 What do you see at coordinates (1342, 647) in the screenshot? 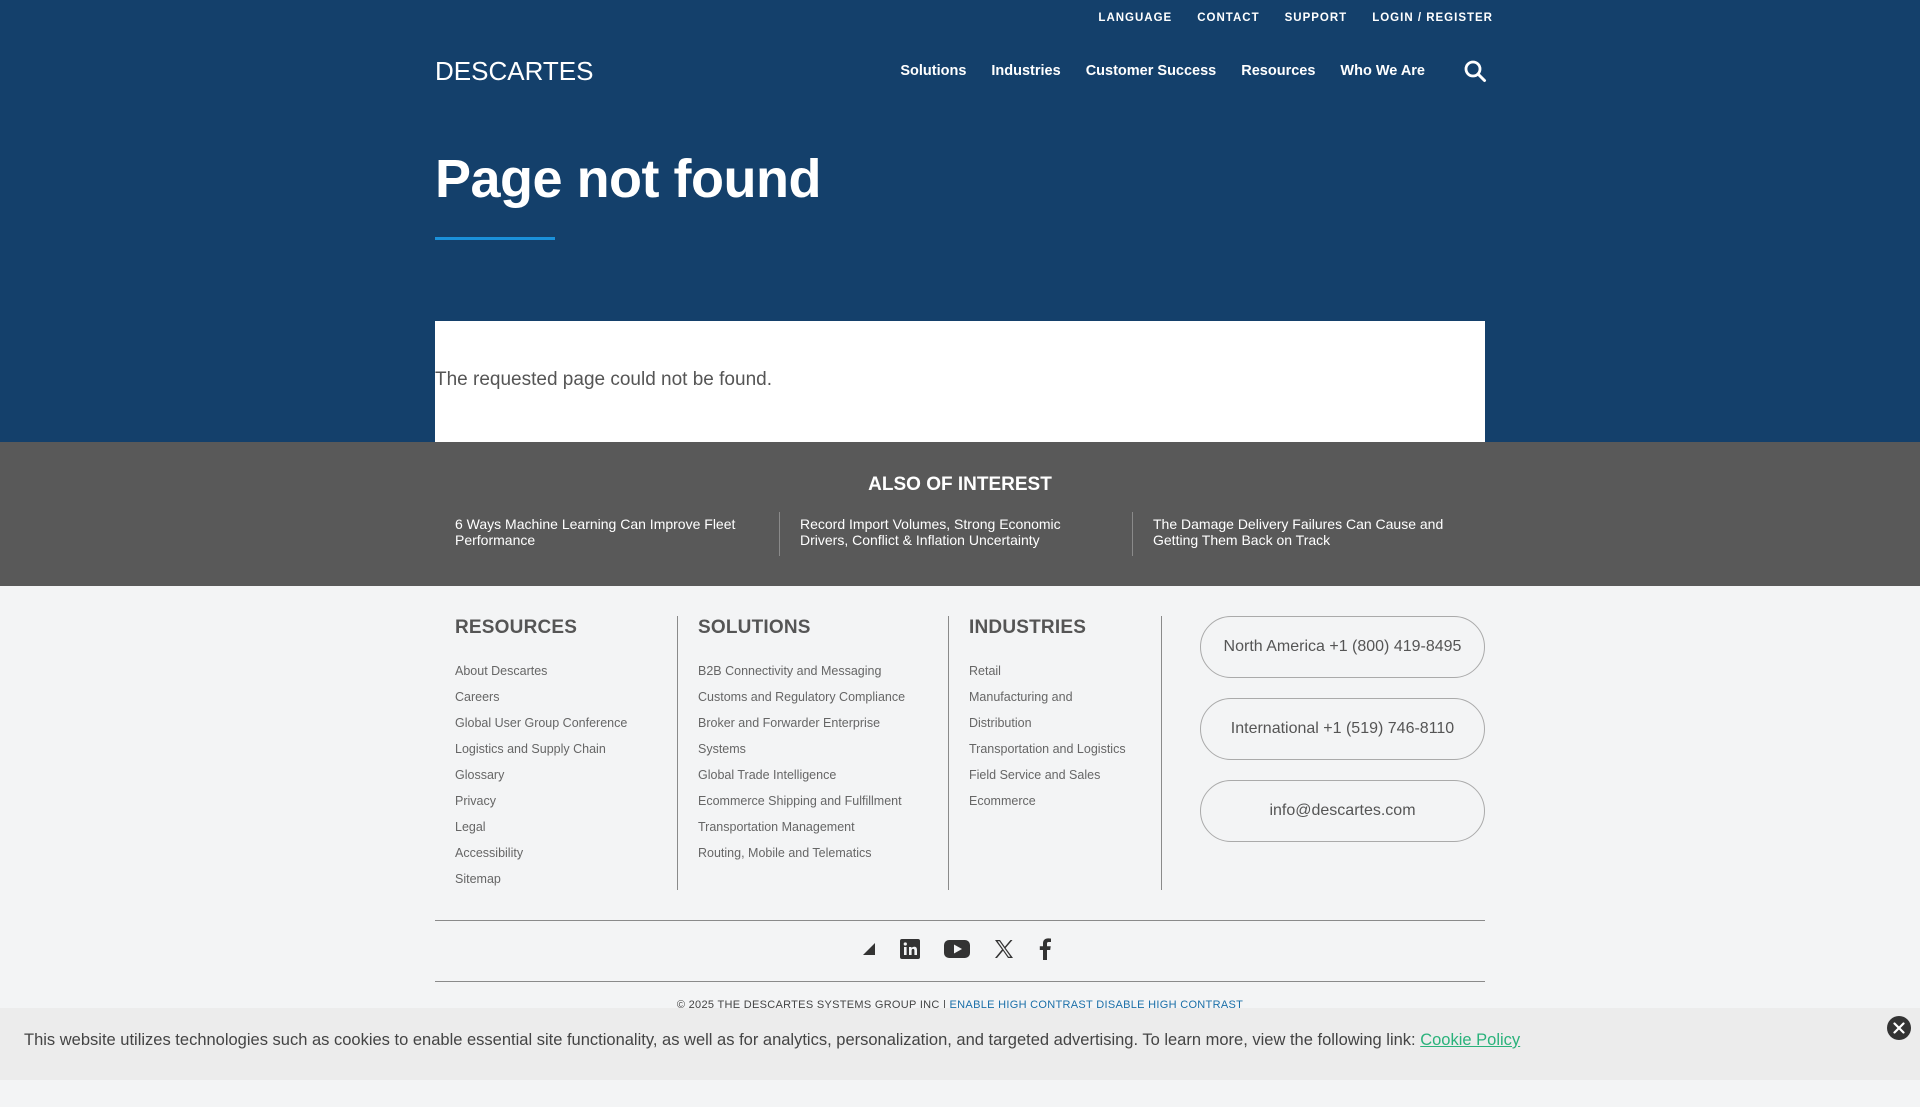
I see `north-america-phone-button: North America +1 (800) 419-8495` at bounding box center [1342, 647].